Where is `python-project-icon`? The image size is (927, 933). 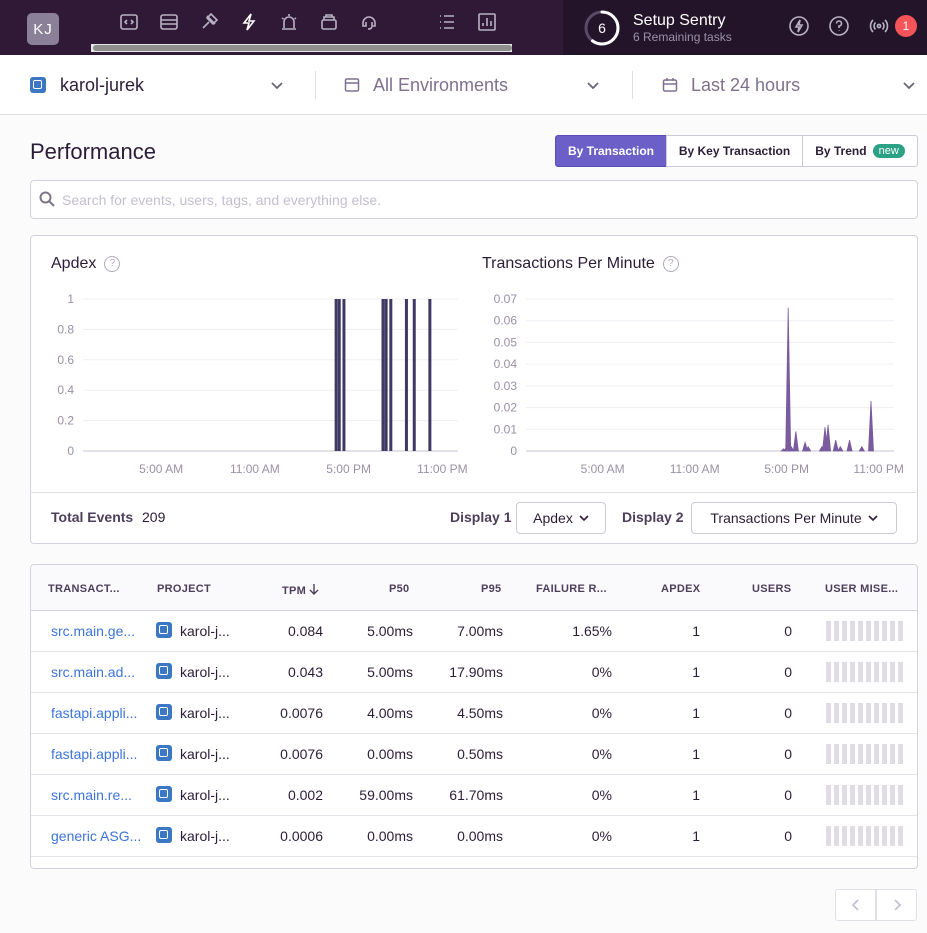
python-project-icon is located at coordinates (164, 835).